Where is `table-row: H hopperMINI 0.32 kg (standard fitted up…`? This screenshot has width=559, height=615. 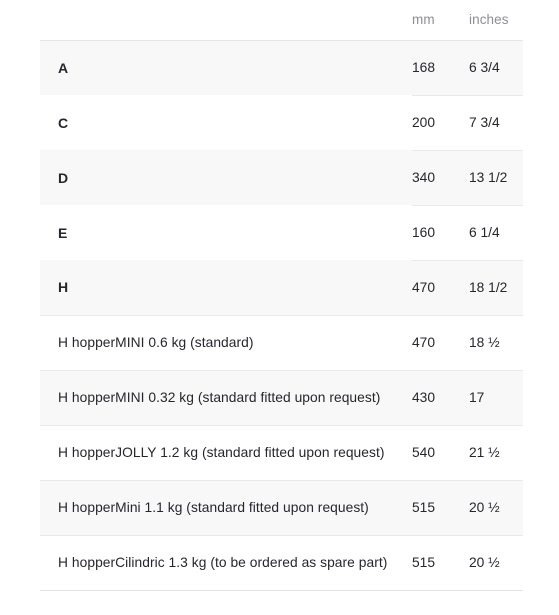
table-row: H hopperMINI 0.32 kg (standard fitted up… is located at coordinates (281, 397).